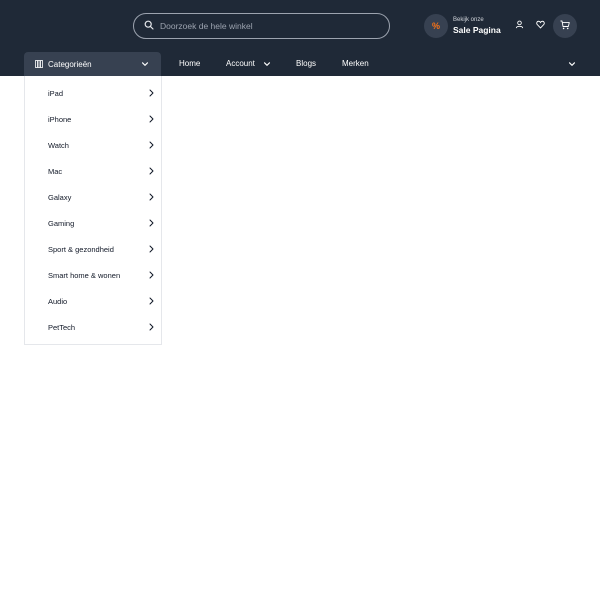  Describe the element at coordinates (60, 197) in the screenshot. I see `category-label: Galaxy` at that location.